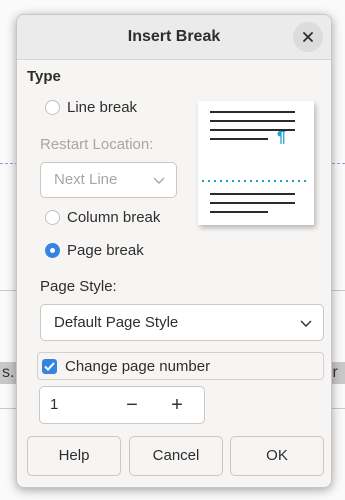 This screenshot has height=500, width=345. I want to click on page-number-spinbox: 1 − +, so click(122, 405).